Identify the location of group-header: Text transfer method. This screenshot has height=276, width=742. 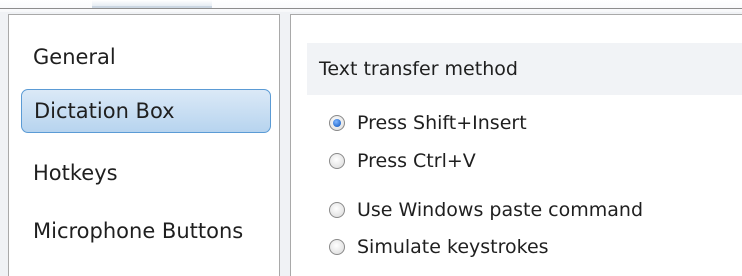
(524, 69).